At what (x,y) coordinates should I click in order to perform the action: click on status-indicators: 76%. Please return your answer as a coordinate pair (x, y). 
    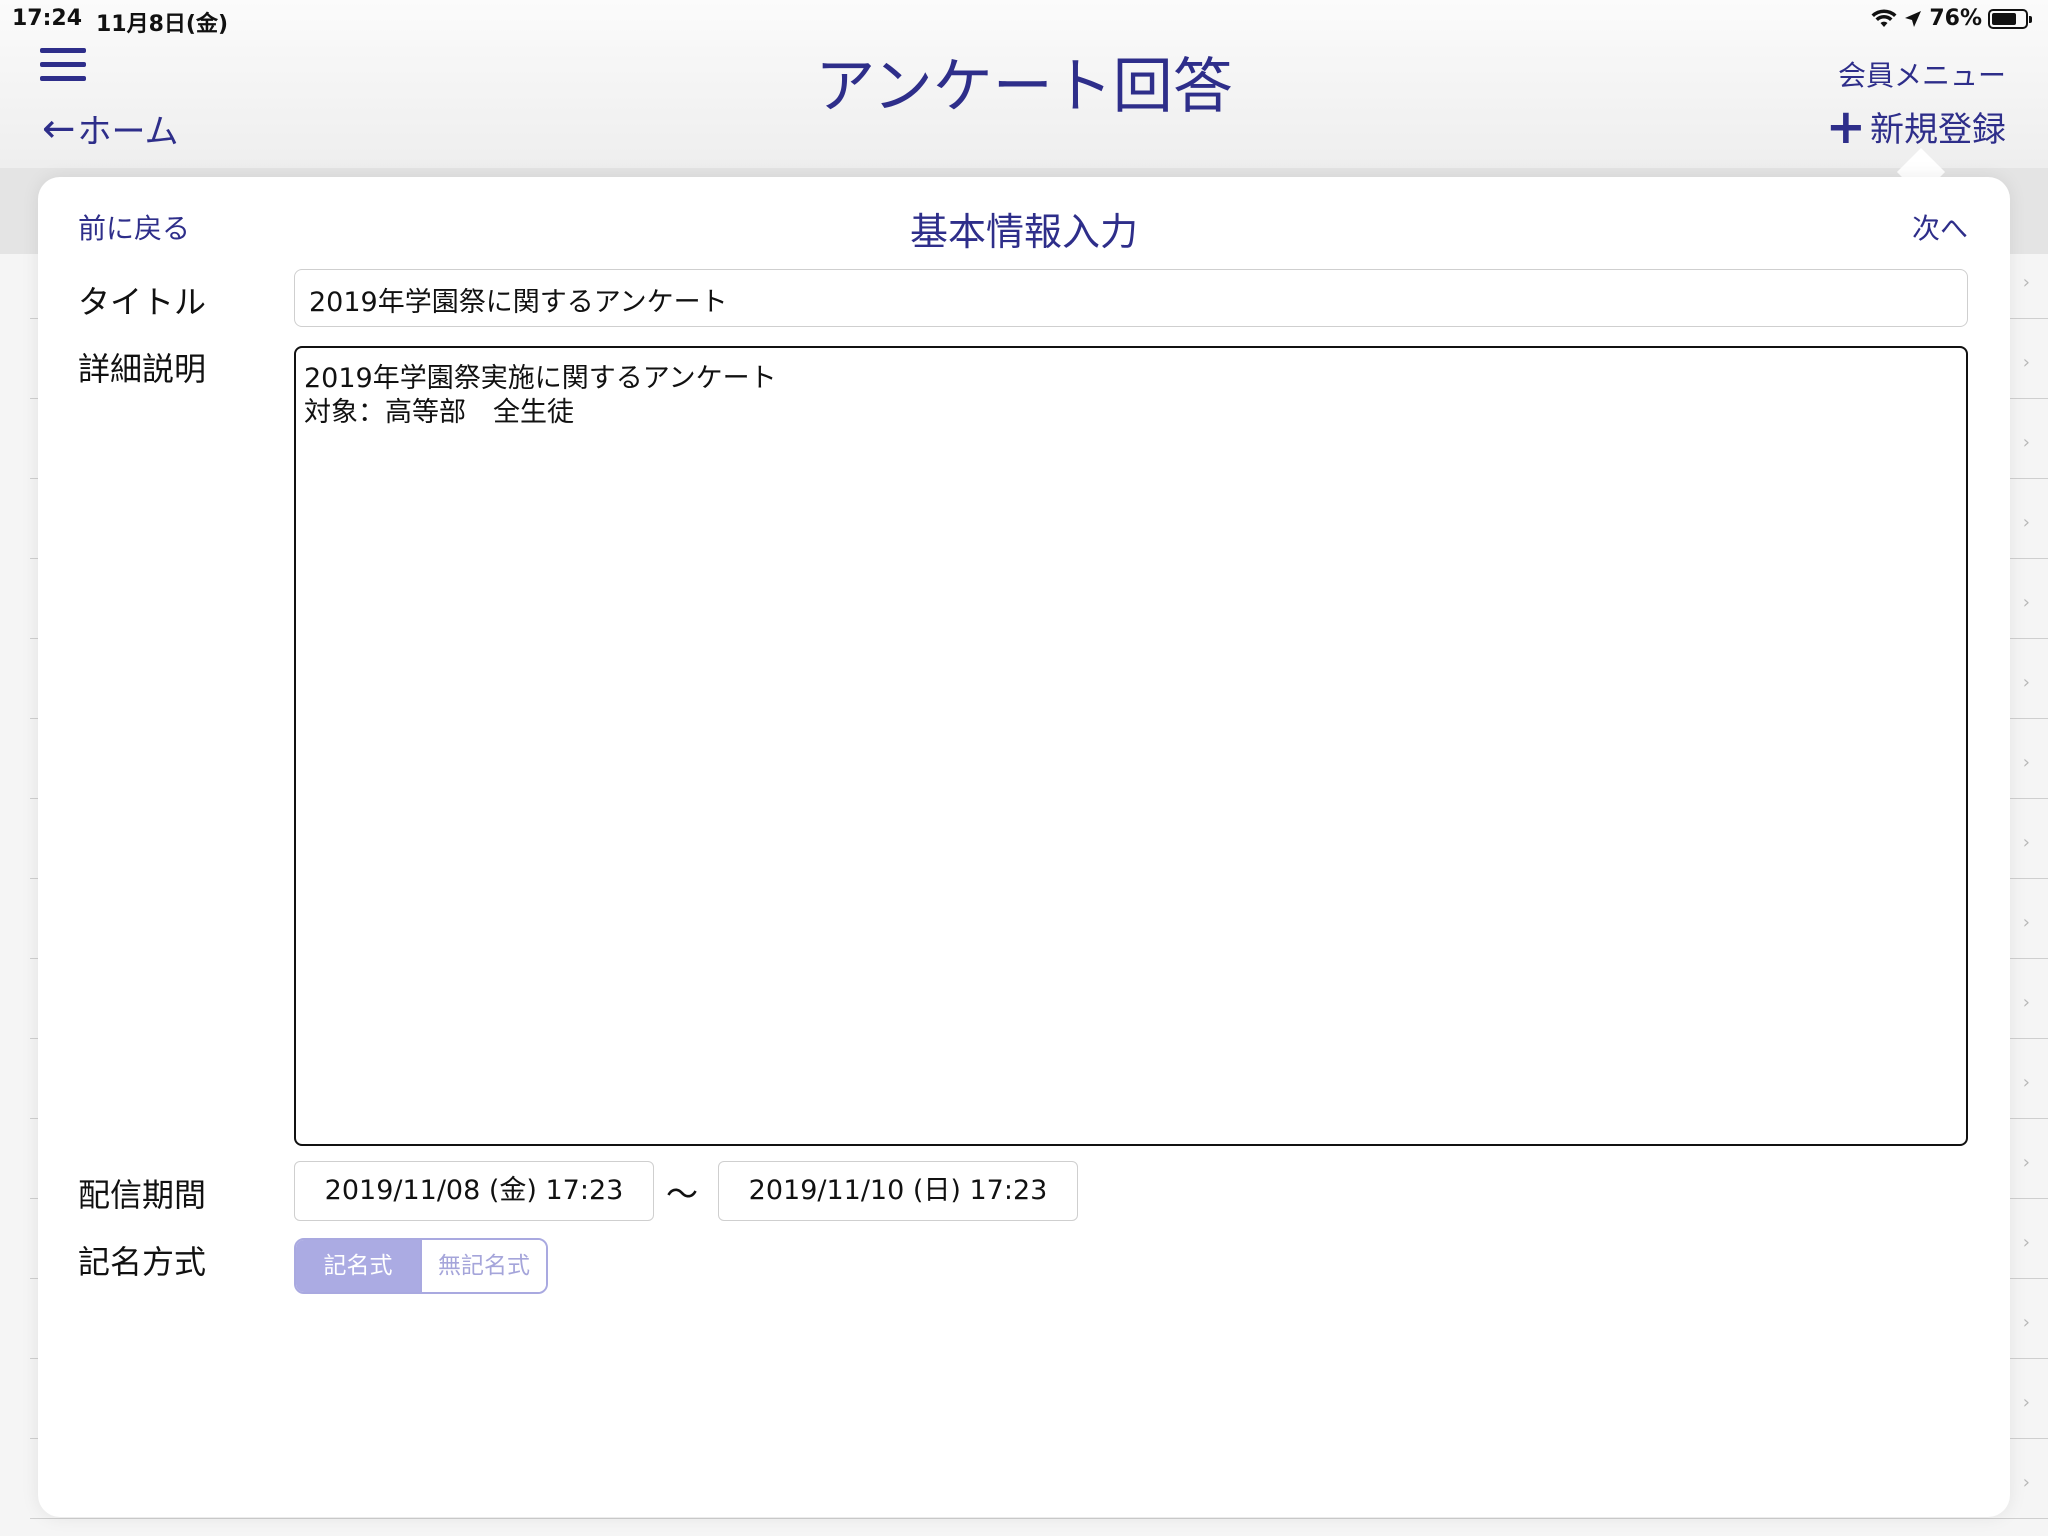
    Looking at the image, I should click on (1951, 18).